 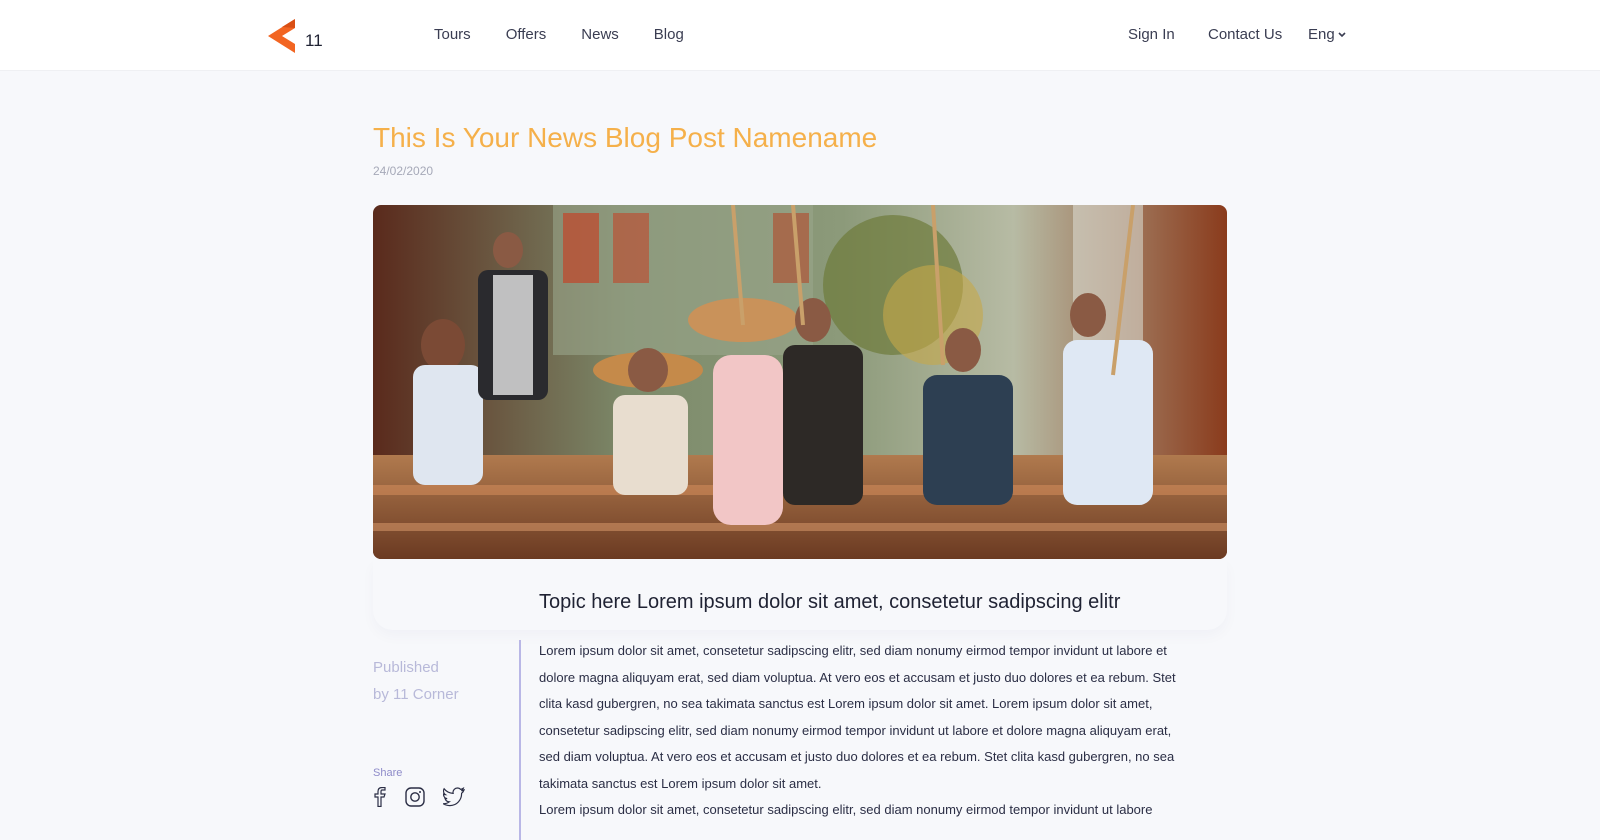 What do you see at coordinates (1321, 34) in the screenshot?
I see `language-label: Eng` at bounding box center [1321, 34].